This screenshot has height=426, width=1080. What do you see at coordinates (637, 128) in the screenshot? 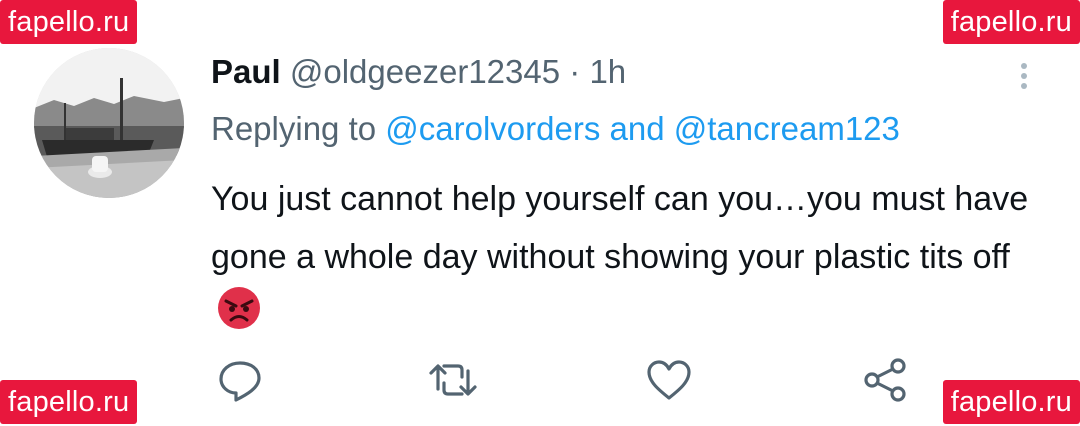
I see `mention-join: and` at bounding box center [637, 128].